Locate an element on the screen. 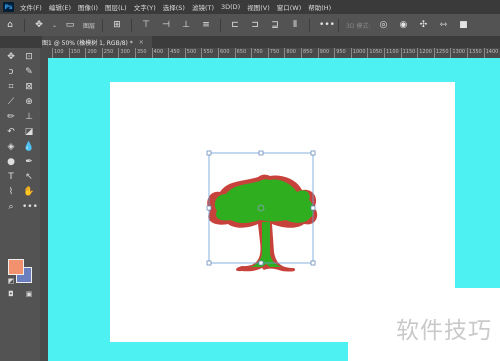 This screenshot has height=361, width=500. menu-3d: 3D(D) is located at coordinates (230, 7).